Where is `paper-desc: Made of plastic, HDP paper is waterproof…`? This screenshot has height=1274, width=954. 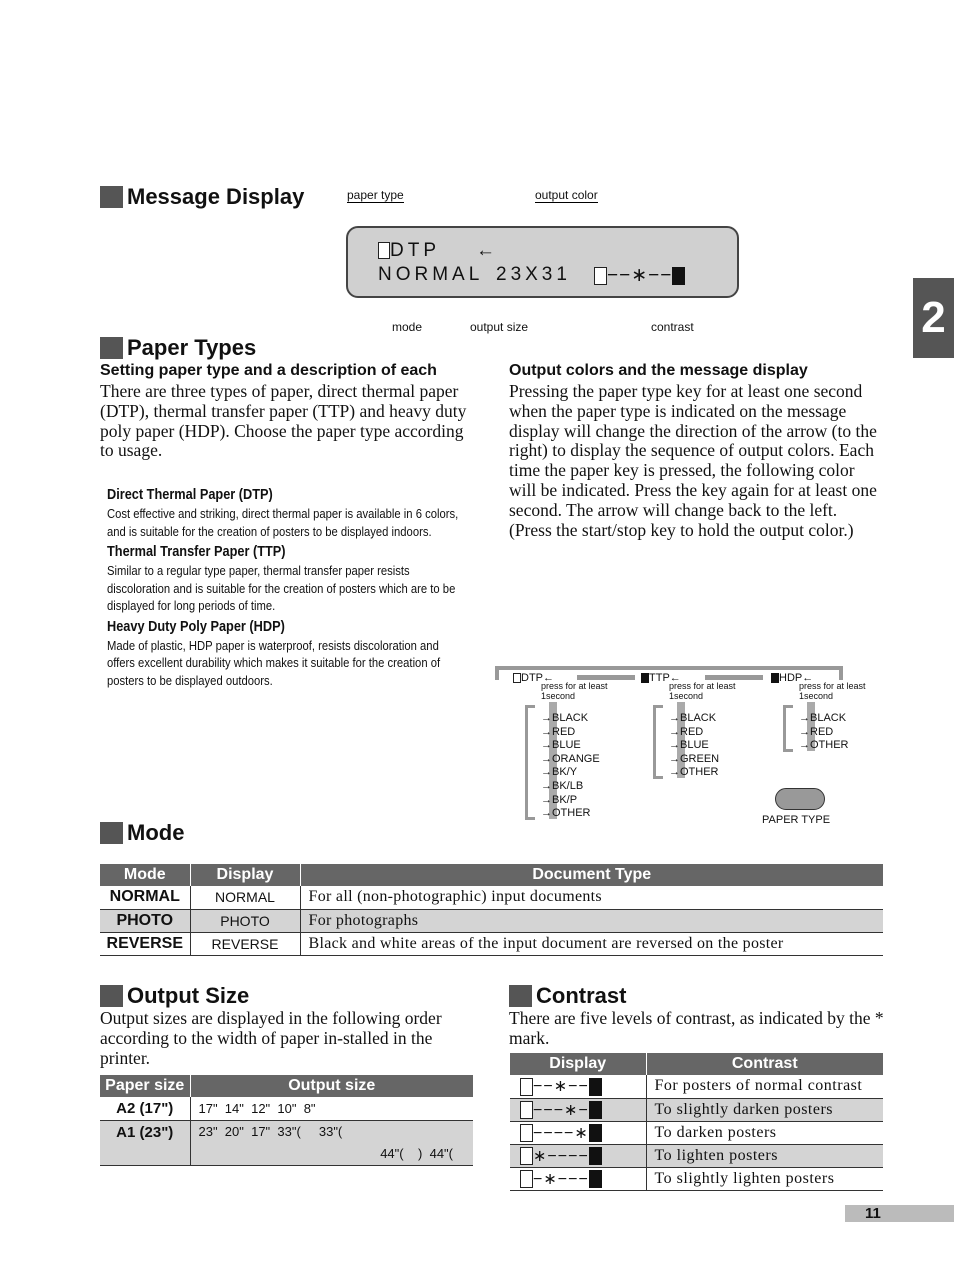
paper-desc: Made of plastic, HDP paper is waterproof… is located at coordinates (274, 663).